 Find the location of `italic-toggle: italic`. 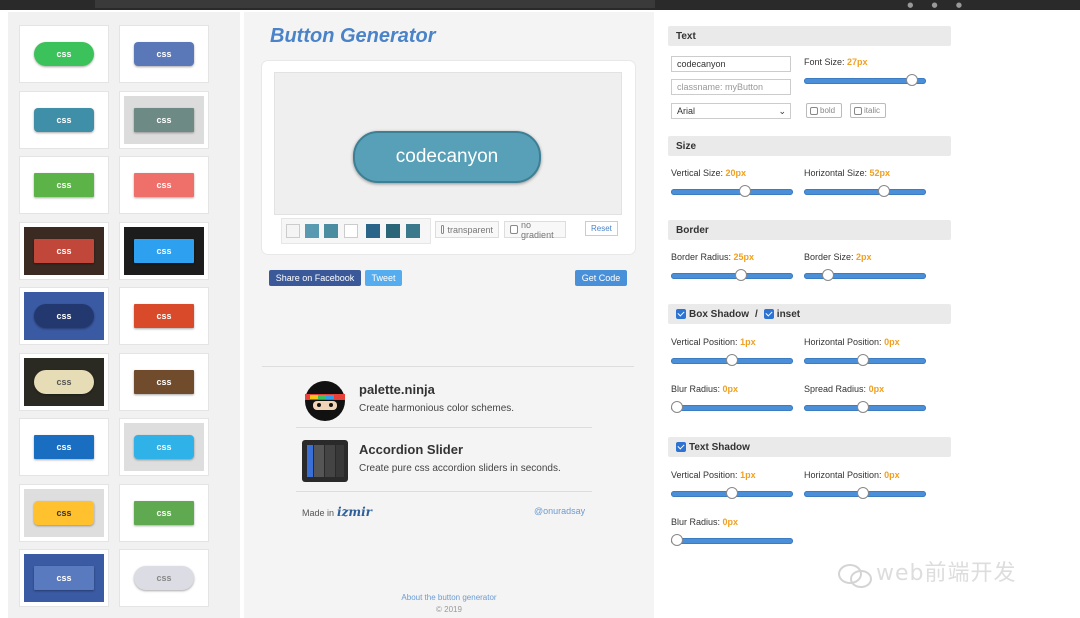

italic-toggle: italic is located at coordinates (868, 110).